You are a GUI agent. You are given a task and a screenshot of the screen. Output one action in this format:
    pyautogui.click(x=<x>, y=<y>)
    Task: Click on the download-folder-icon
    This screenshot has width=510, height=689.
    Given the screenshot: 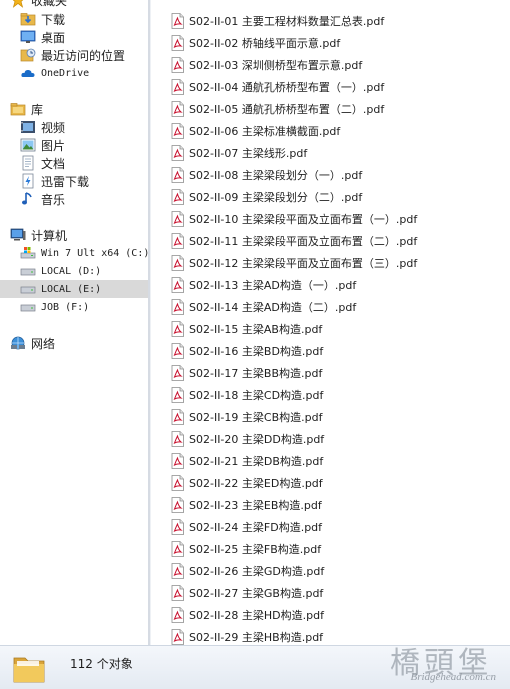 What is the action you would take?
    pyautogui.click(x=28, y=19)
    